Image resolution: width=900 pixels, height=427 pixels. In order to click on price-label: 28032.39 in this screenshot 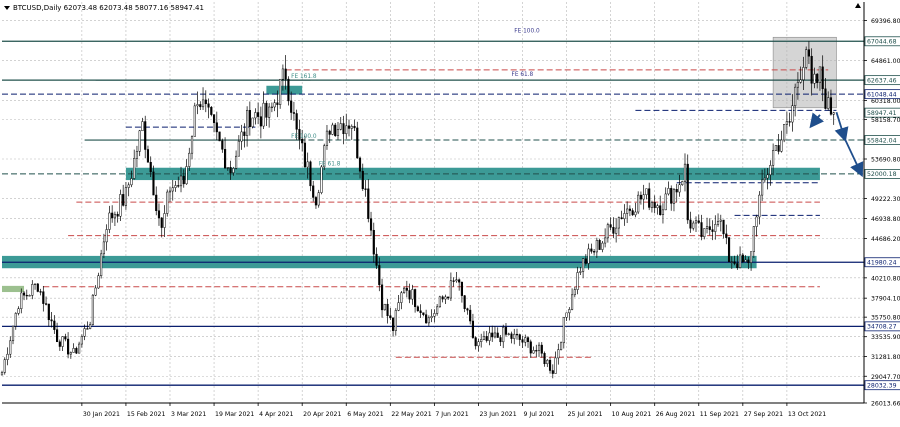, I will do `click(882, 386)`.